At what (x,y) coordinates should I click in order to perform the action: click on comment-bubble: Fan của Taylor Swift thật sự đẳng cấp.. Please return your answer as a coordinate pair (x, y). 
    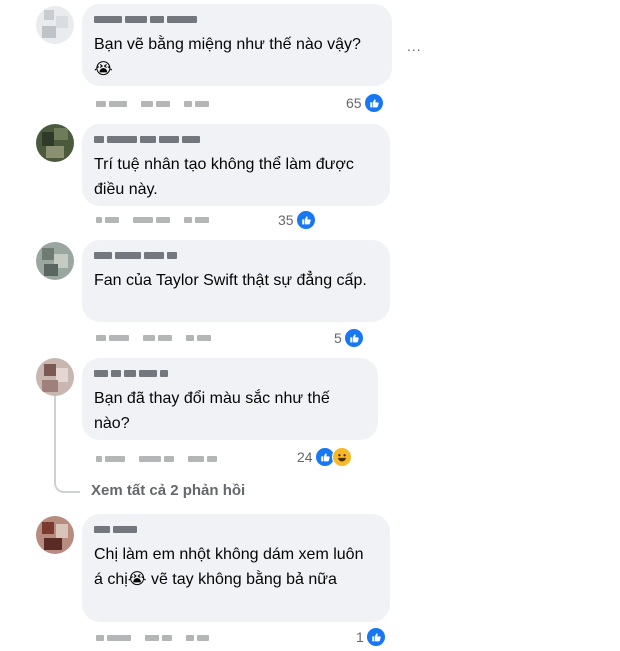
    Looking at the image, I should click on (236, 281).